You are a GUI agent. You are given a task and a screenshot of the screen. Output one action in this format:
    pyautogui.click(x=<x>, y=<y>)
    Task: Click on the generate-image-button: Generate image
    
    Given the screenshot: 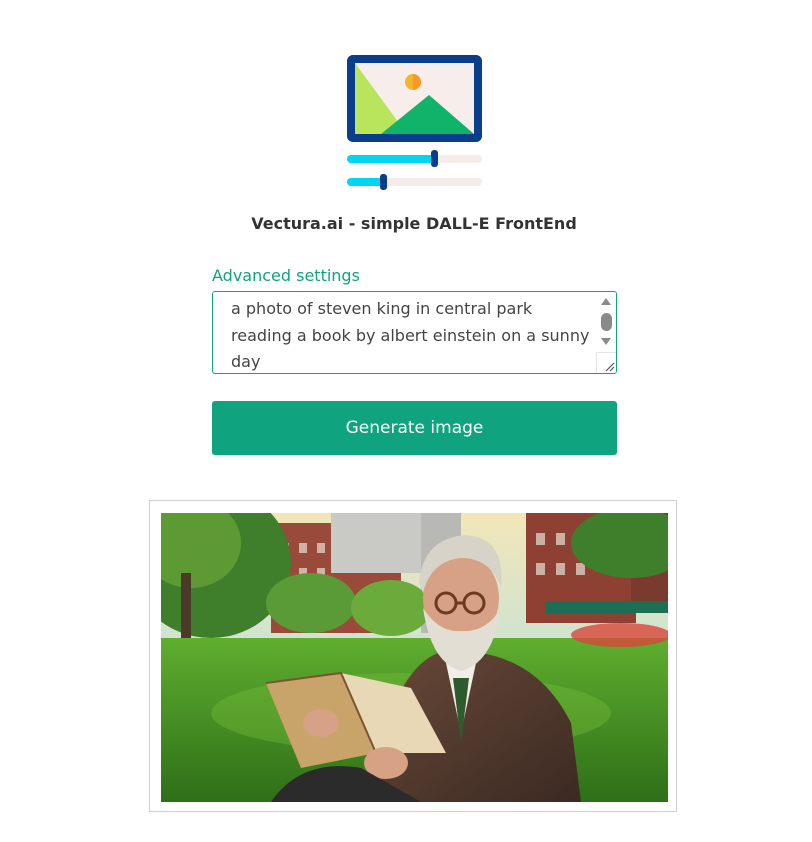 What is the action you would take?
    pyautogui.click(x=414, y=428)
    